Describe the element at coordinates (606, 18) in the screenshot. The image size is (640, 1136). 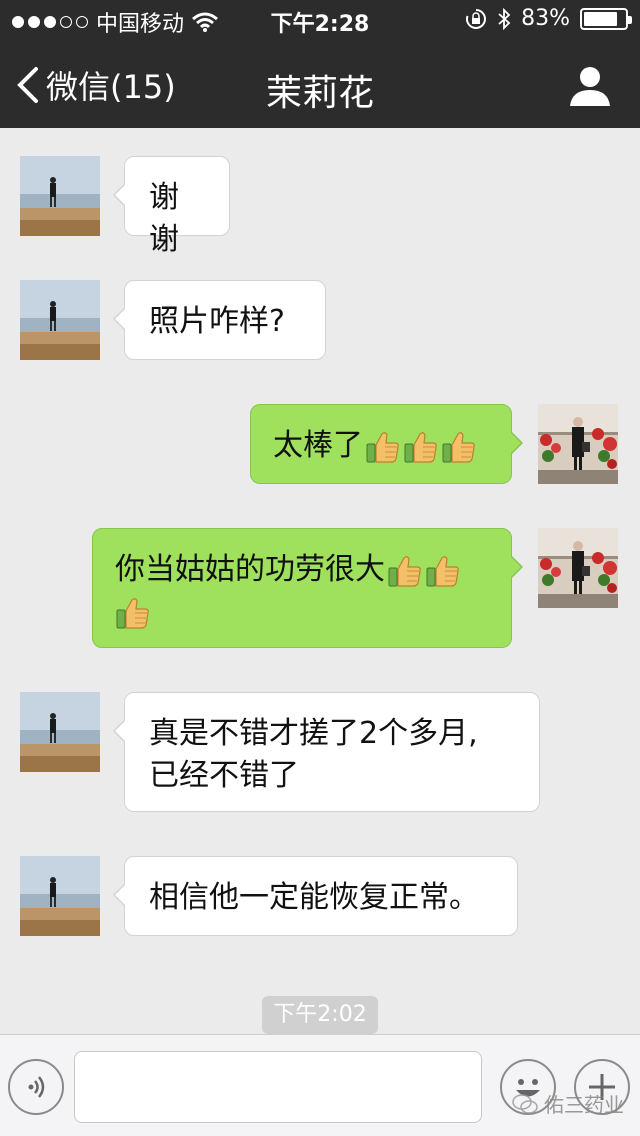
I see `battery-icon` at that location.